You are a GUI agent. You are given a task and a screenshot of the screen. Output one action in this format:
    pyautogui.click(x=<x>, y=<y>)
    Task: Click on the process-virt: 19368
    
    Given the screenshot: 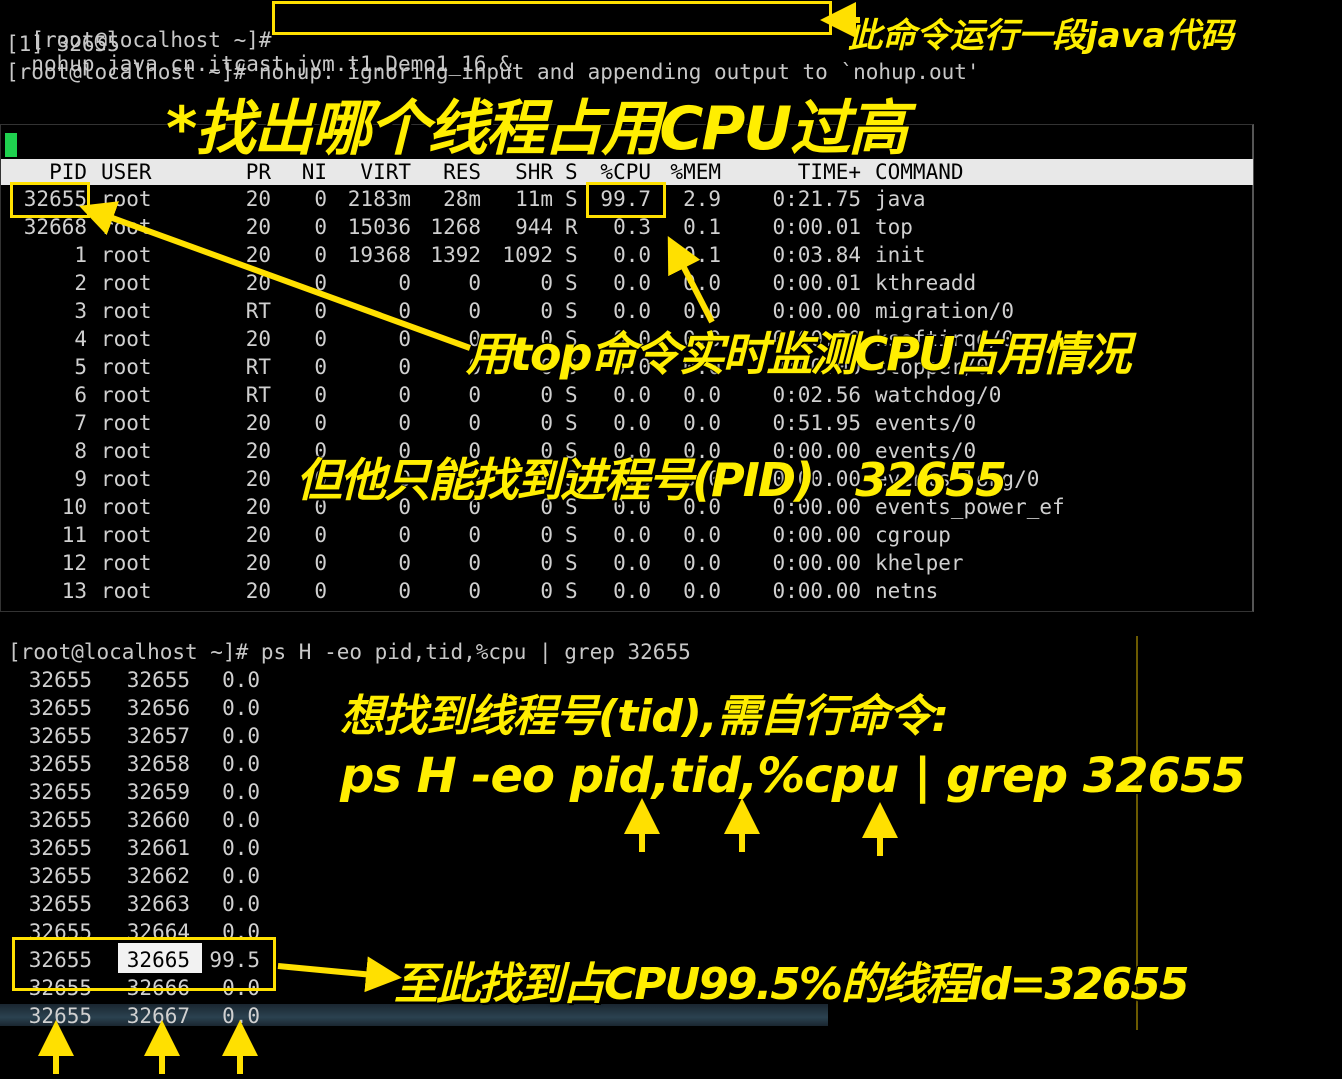 What is the action you would take?
    pyautogui.click(x=379, y=255)
    